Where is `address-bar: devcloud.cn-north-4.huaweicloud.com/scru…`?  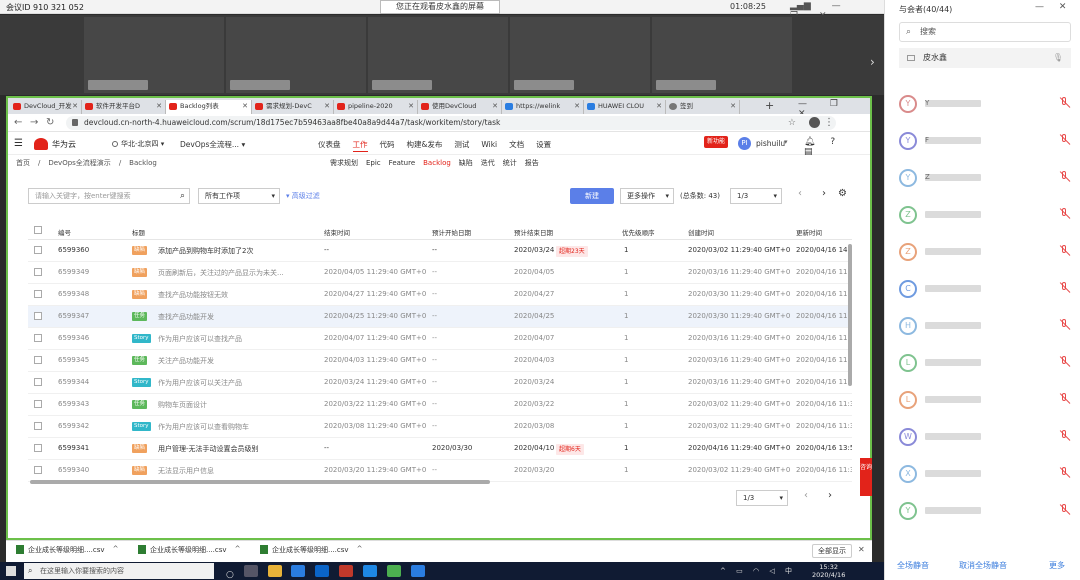 address-bar: devcloud.cn-north-4.huaweicloud.com/scru… is located at coordinates (451, 123).